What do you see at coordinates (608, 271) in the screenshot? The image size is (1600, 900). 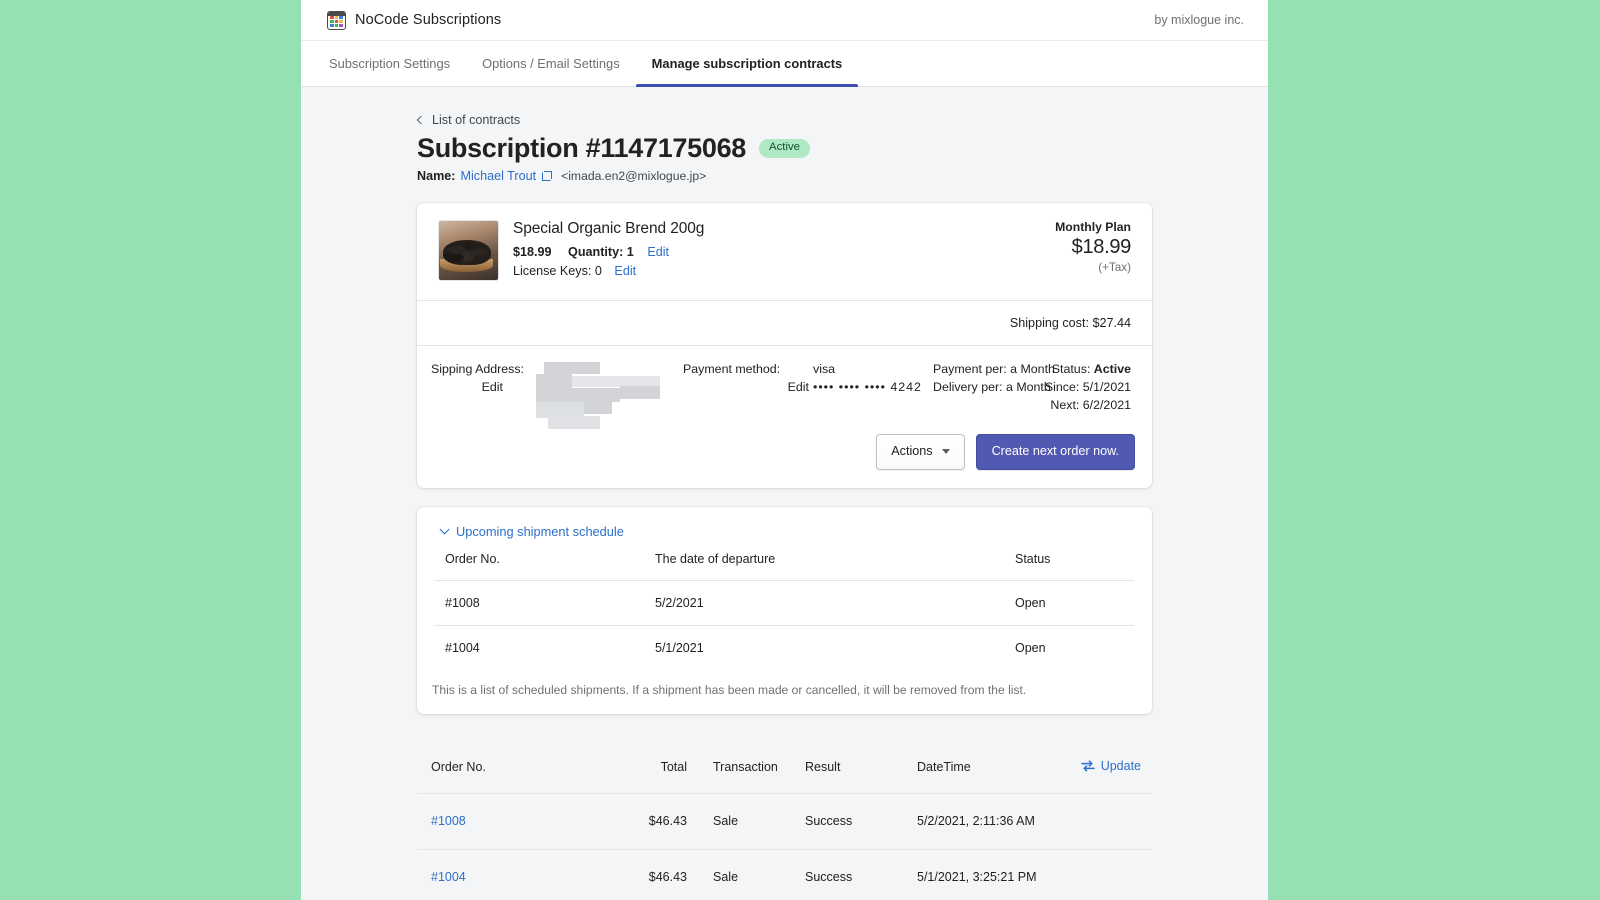 I see `product-license-line: License Keys: 0 Edit` at bounding box center [608, 271].